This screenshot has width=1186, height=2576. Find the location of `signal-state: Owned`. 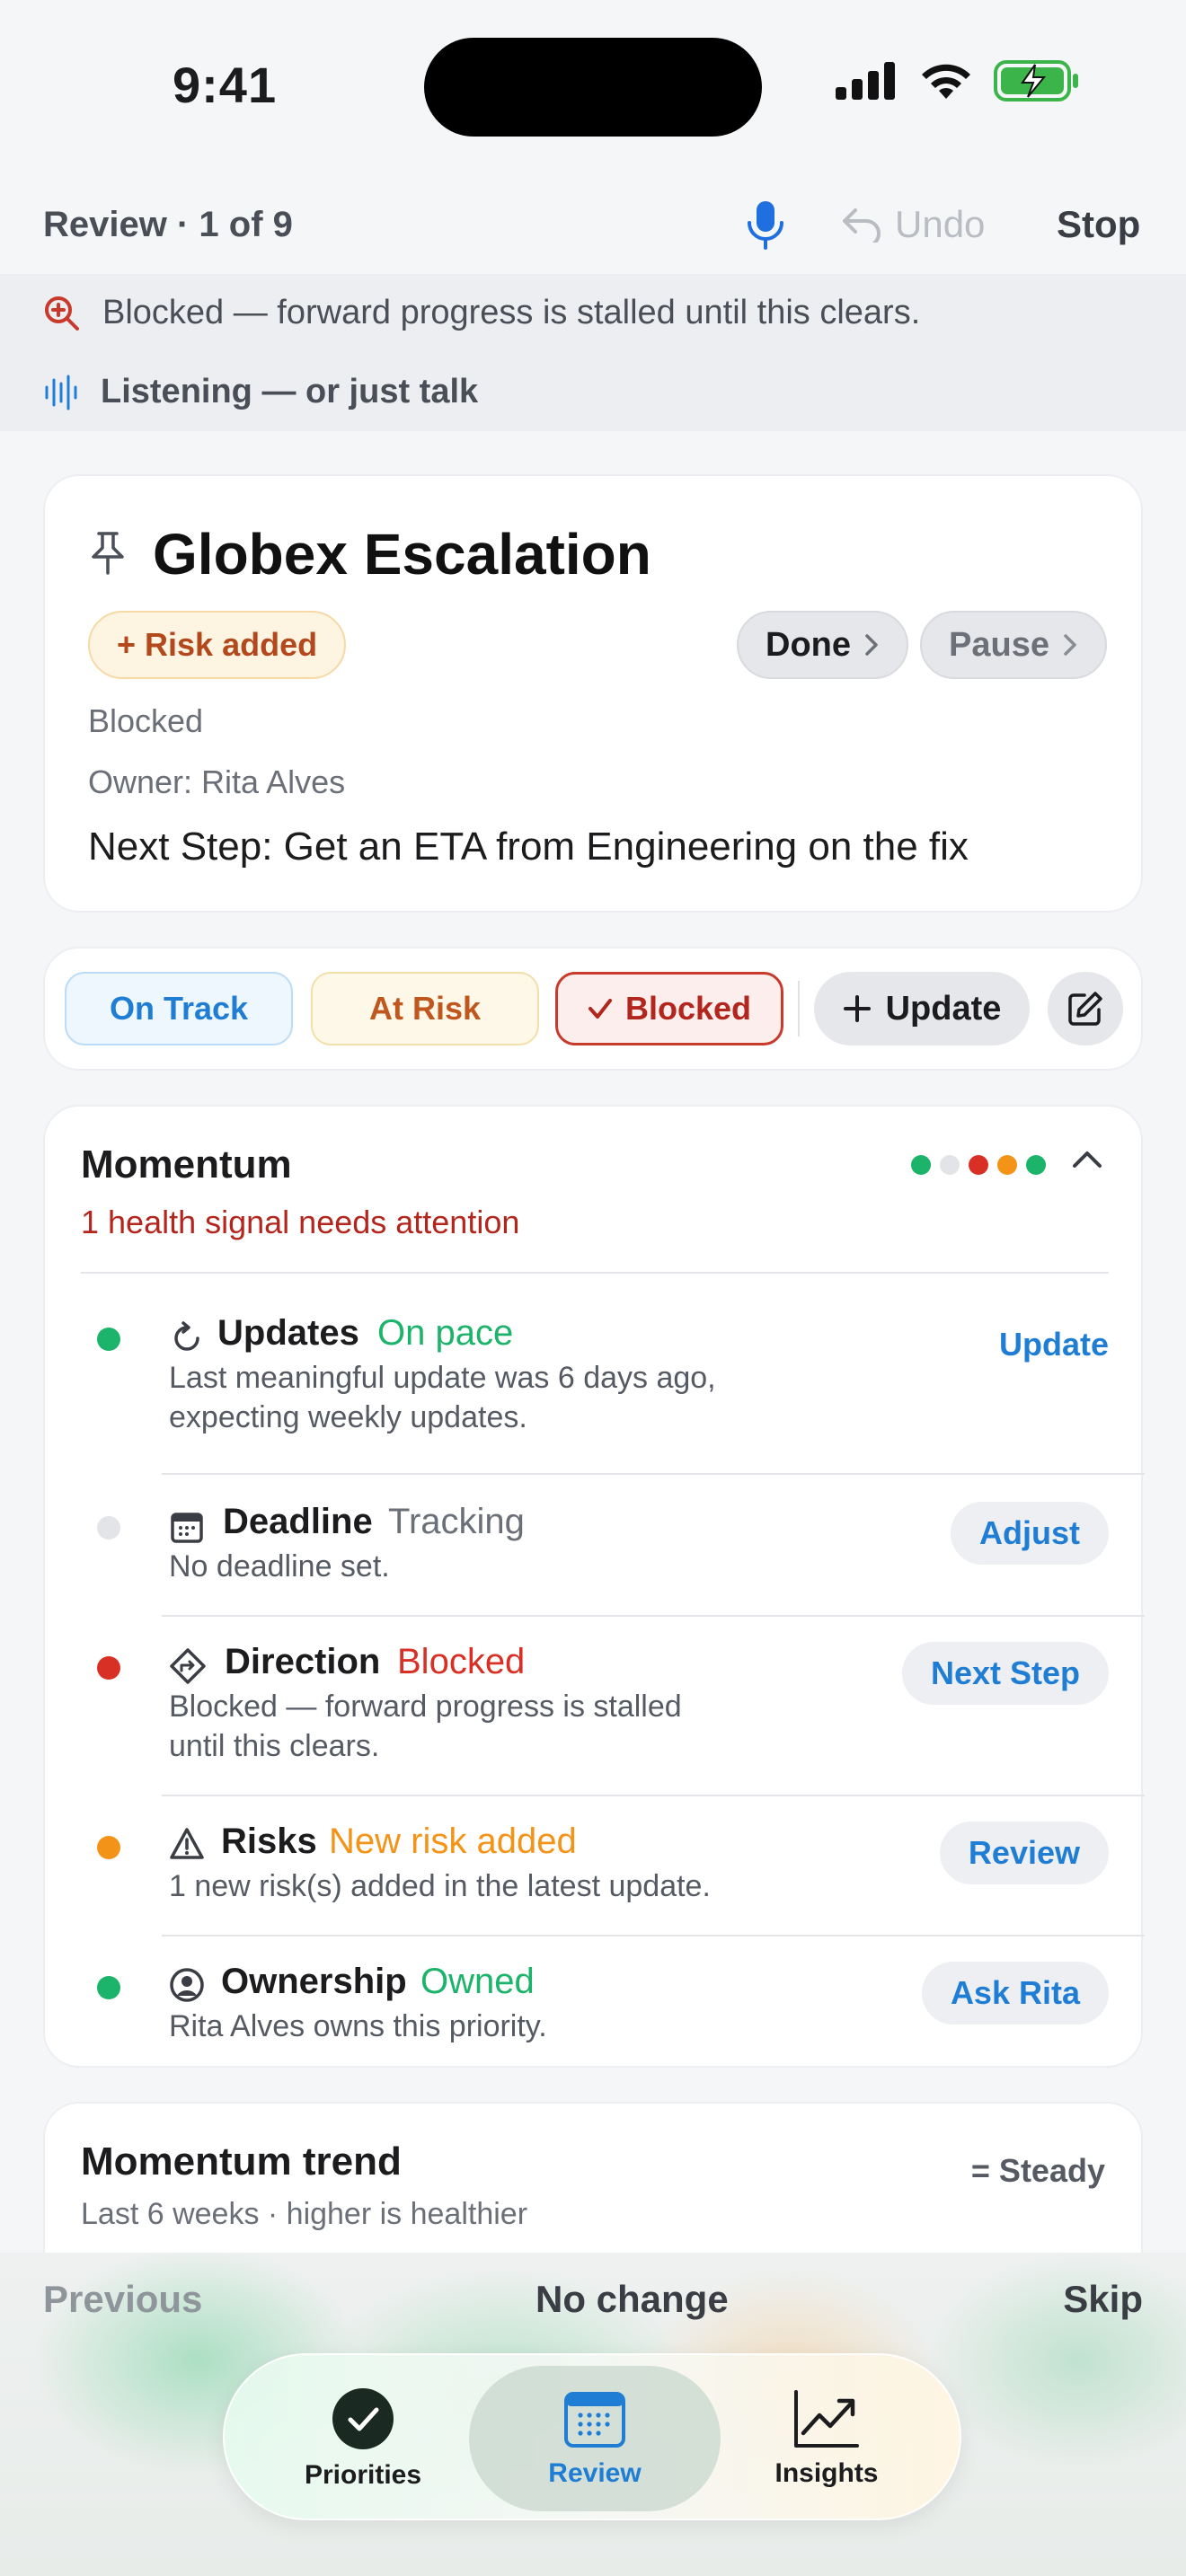

signal-state: Owned is located at coordinates (477, 1981).